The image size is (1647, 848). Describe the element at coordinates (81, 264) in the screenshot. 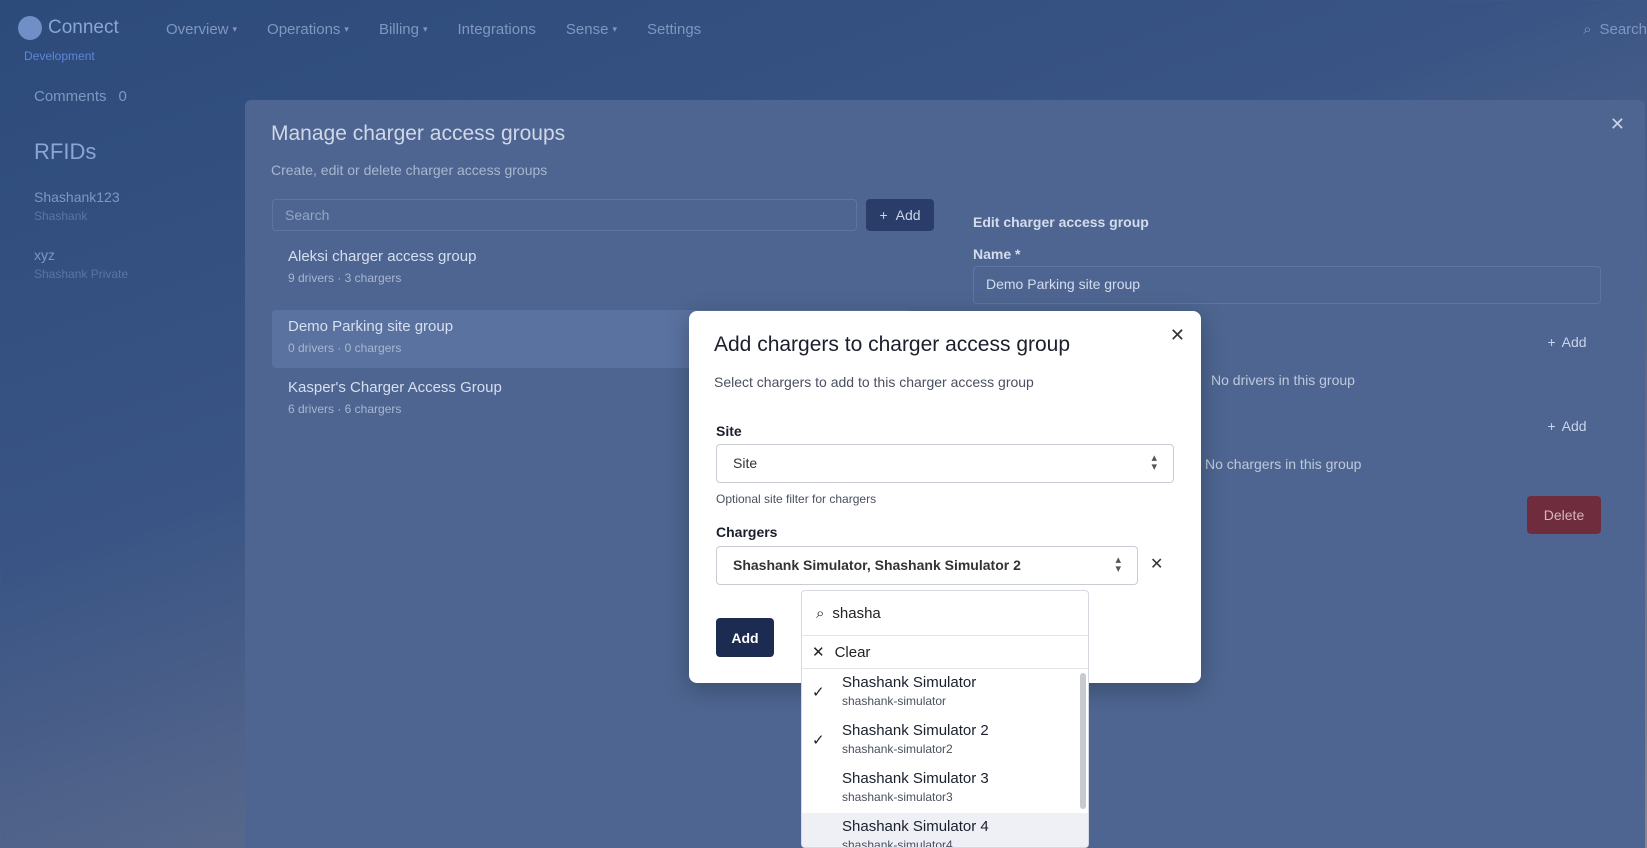

I see `rfid-item: xyz Shashank Private` at that location.